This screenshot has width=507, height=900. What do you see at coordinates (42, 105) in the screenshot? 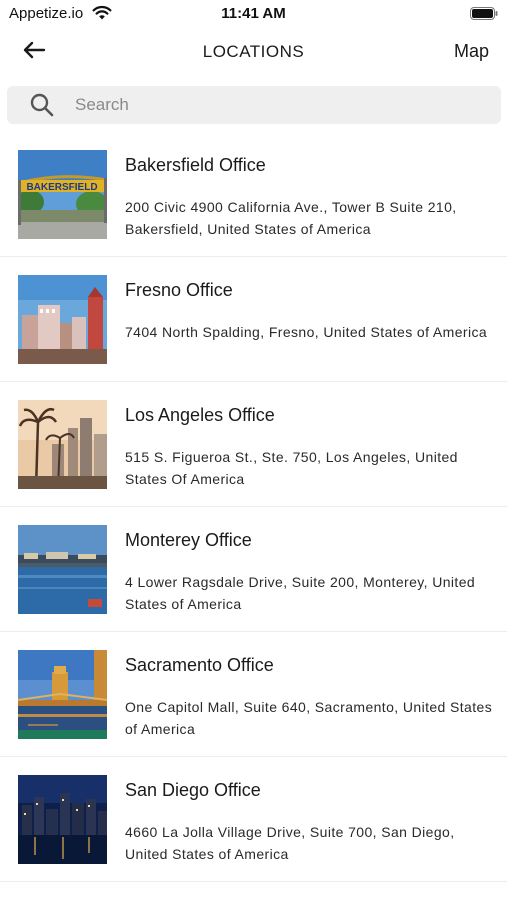
I see `search-icon` at bounding box center [42, 105].